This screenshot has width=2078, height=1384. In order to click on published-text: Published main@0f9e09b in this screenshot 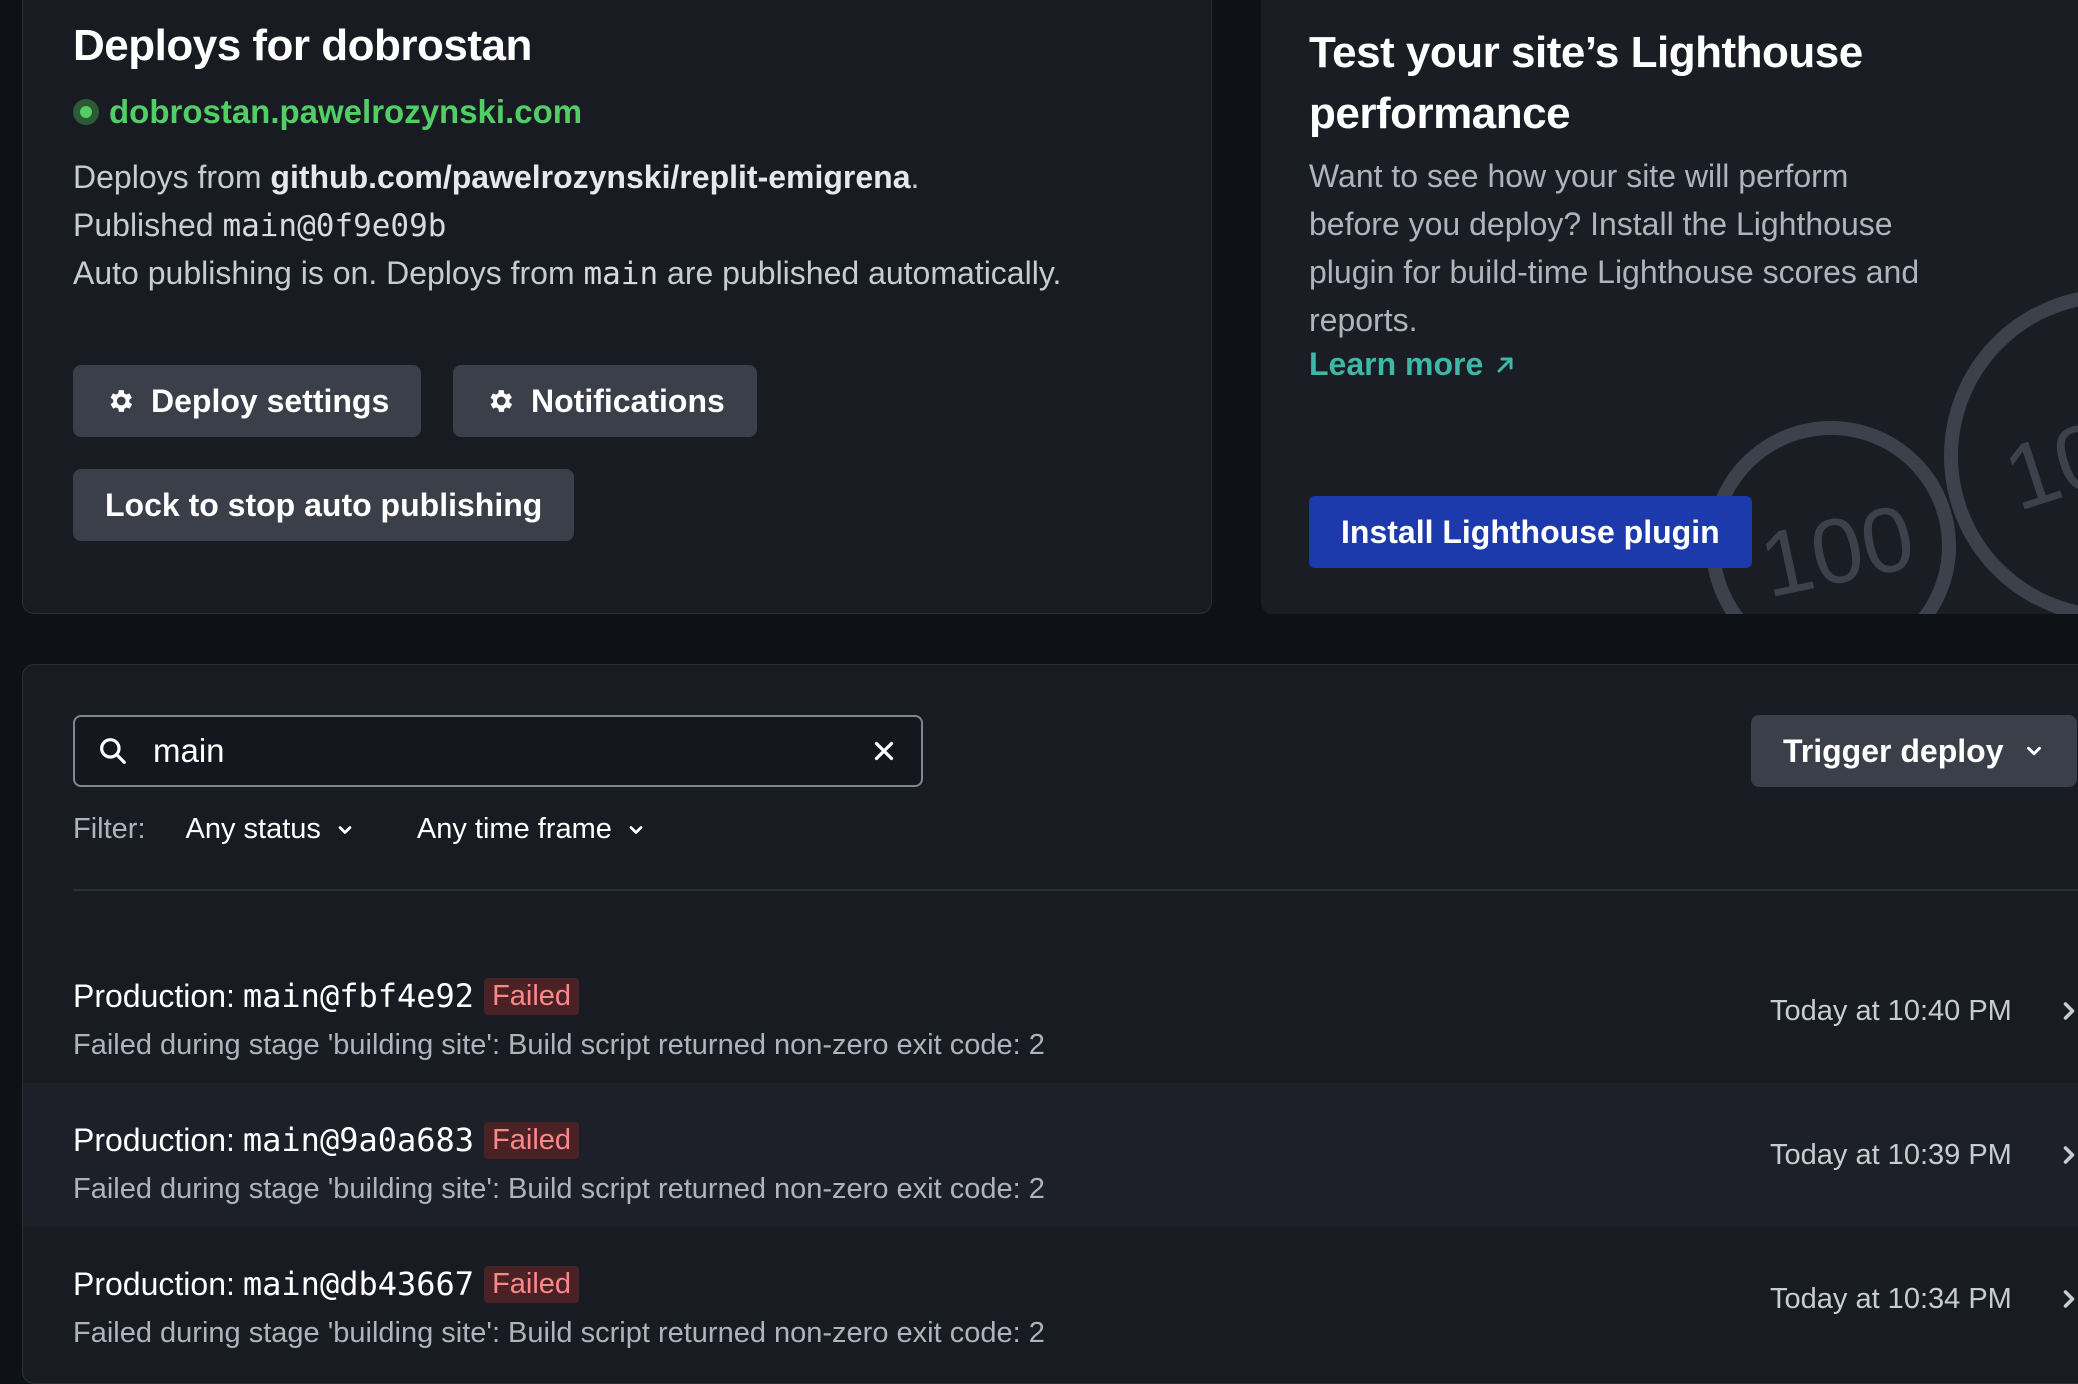, I will do `click(259, 225)`.